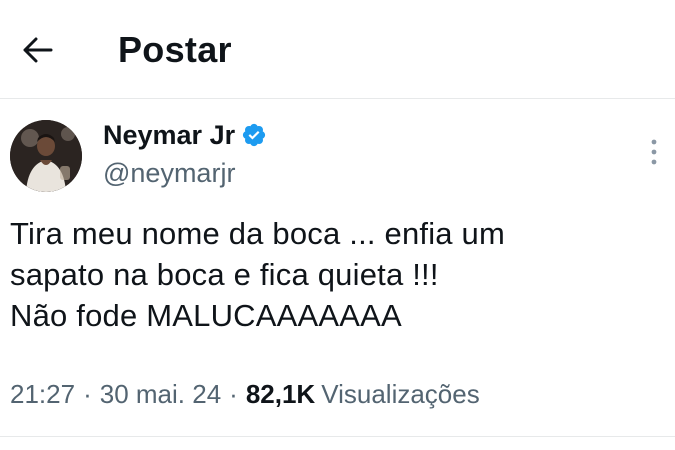 The image size is (675, 450). I want to click on author-display-name: Neymar Jr, so click(169, 135).